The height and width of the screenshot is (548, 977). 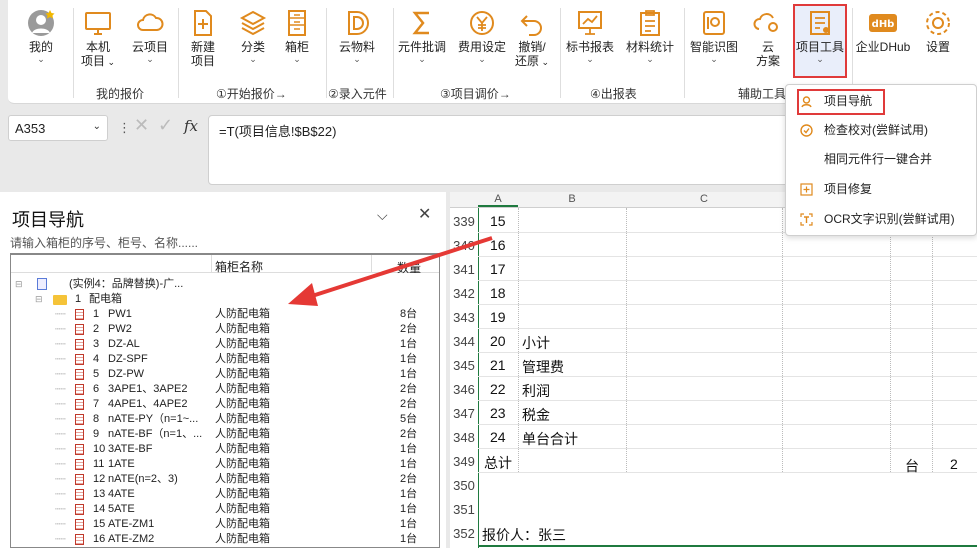 What do you see at coordinates (165, 125) in the screenshot?
I see `confirm-icon: ✓` at bounding box center [165, 125].